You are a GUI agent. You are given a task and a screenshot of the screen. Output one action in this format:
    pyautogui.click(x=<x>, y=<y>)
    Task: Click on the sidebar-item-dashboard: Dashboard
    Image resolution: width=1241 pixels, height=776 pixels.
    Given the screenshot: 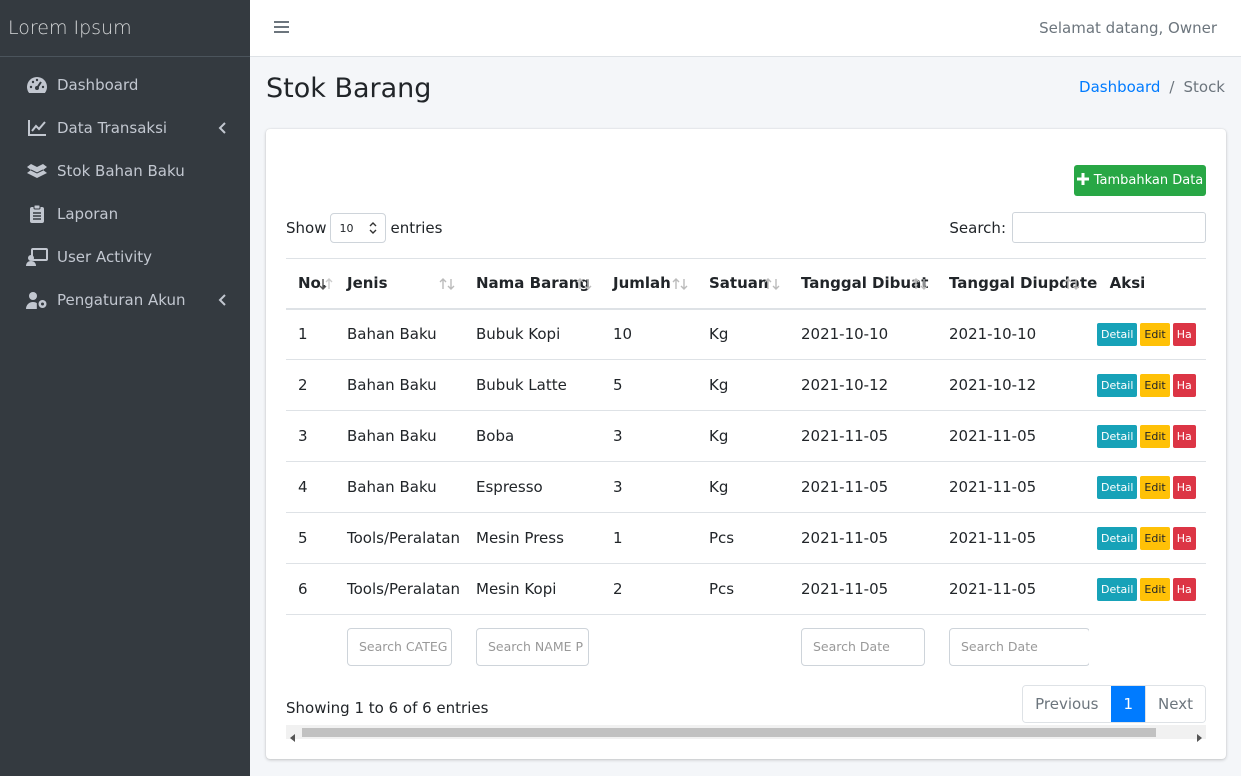 What is the action you would take?
    pyautogui.click(x=125, y=84)
    